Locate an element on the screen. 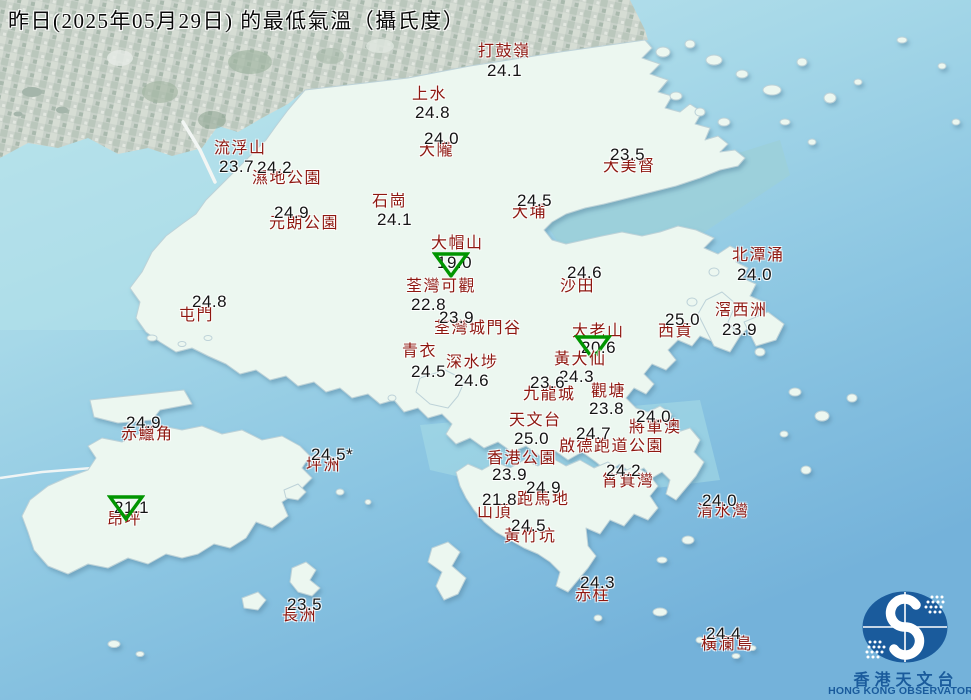  station-min-temp-value: 24.7 is located at coordinates (594, 433).